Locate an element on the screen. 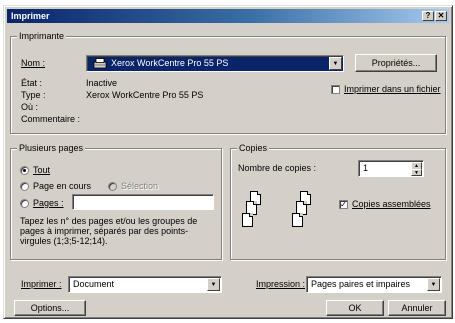  collate-illustration is located at coordinates (282, 216).